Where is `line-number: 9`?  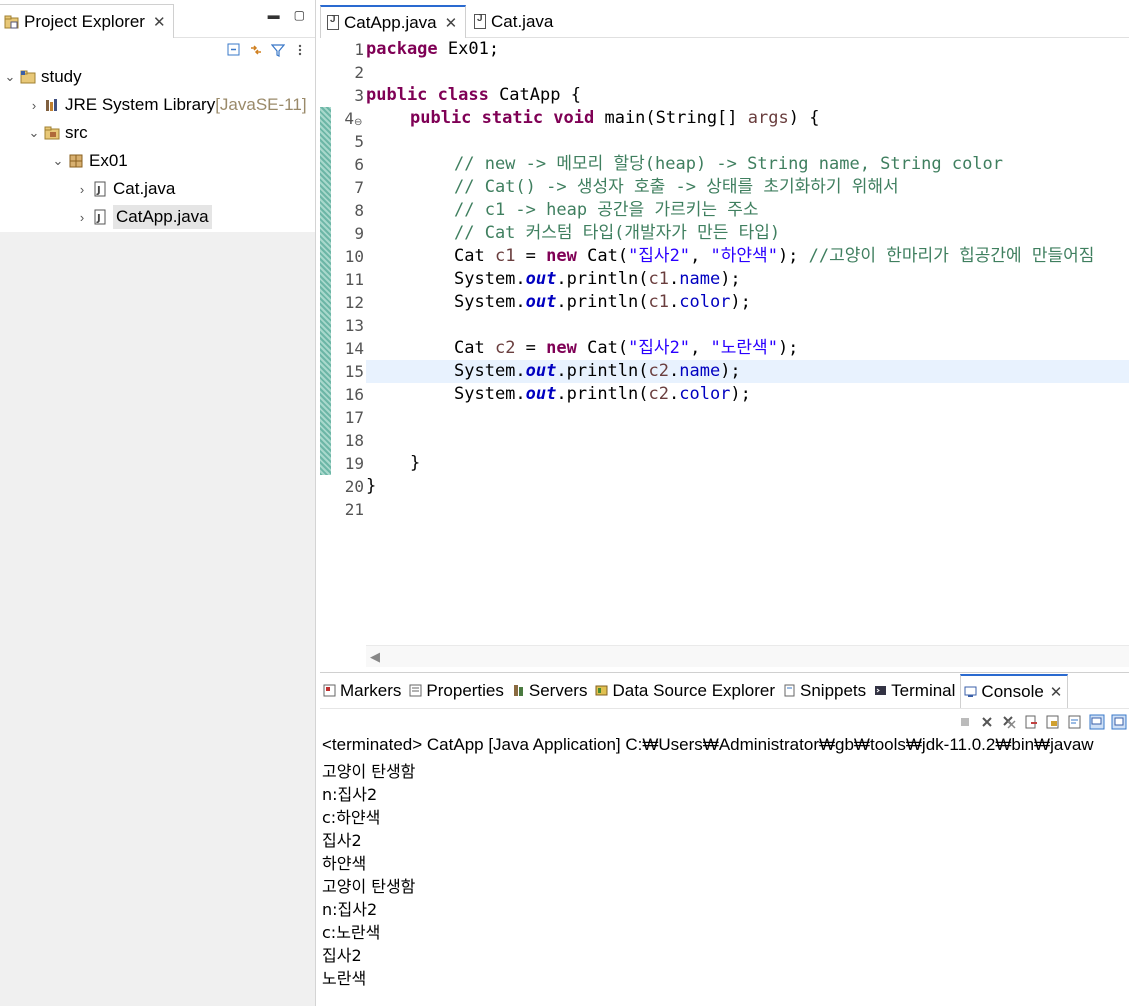
line-number: 9 is located at coordinates (359, 233).